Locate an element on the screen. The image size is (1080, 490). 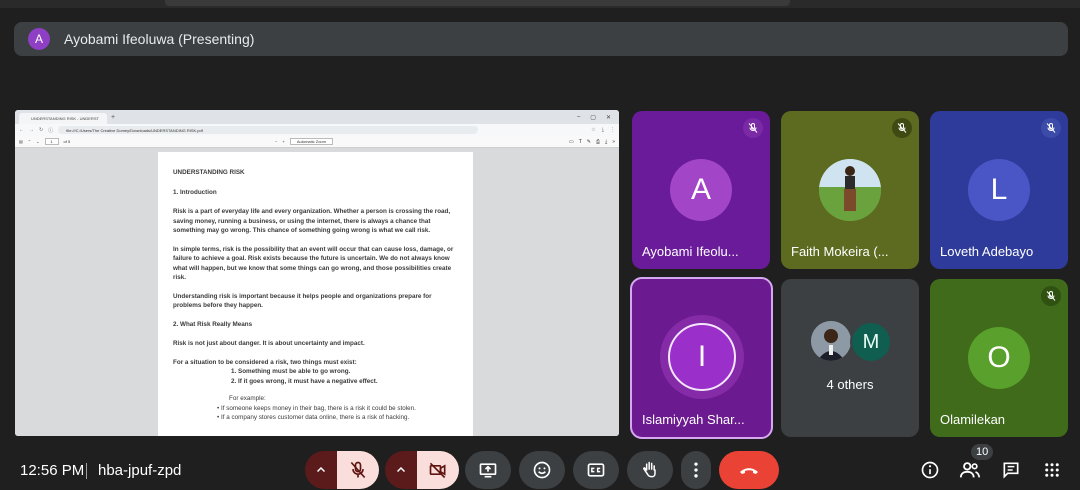
audio-options-button is located at coordinates (321, 470).